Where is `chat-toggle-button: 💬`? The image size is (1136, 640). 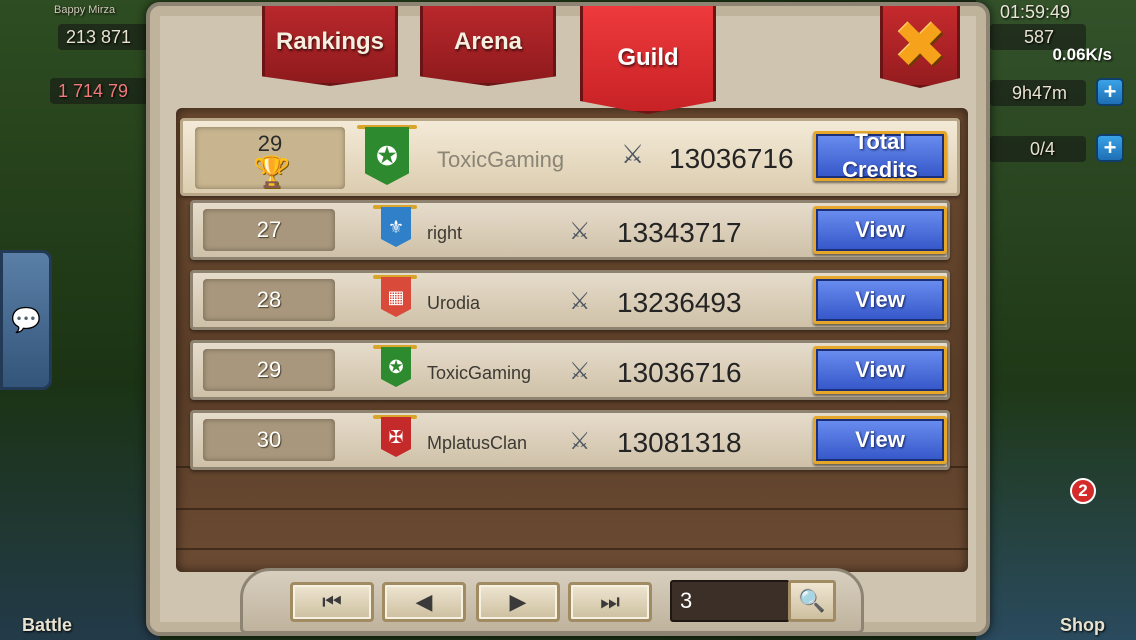
chat-toggle-button: 💬 is located at coordinates (26, 320).